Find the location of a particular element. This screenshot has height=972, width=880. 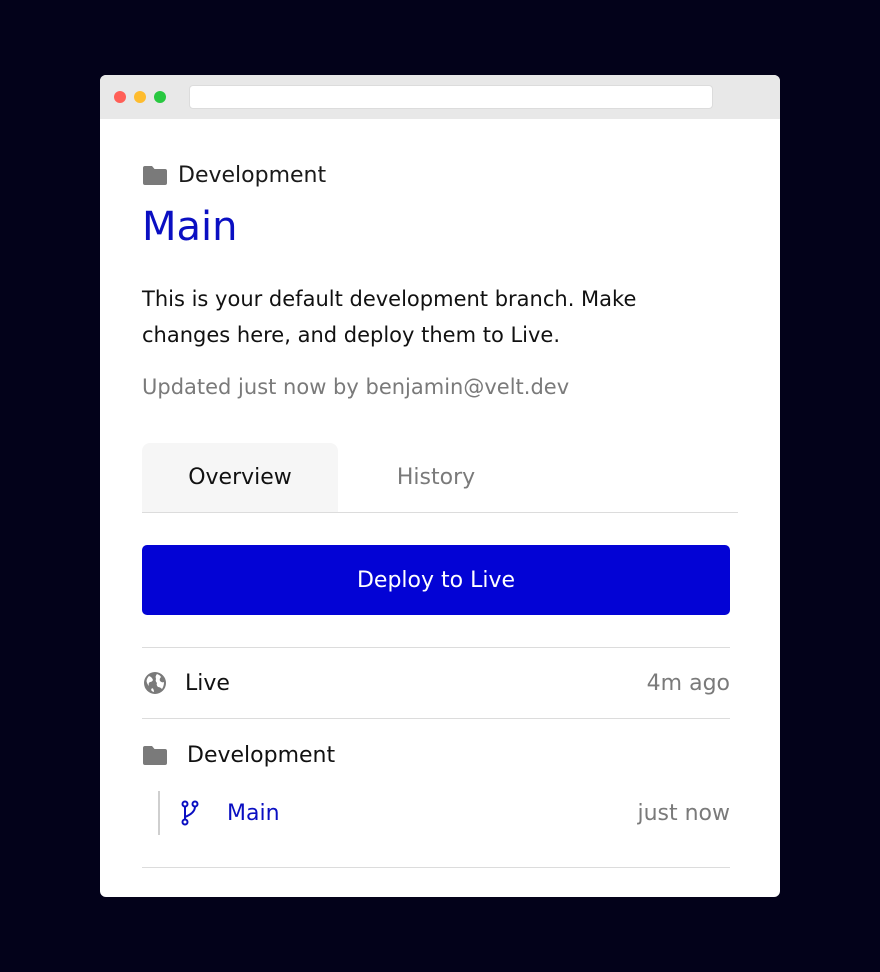

environment-label-live: Live is located at coordinates (207, 683).